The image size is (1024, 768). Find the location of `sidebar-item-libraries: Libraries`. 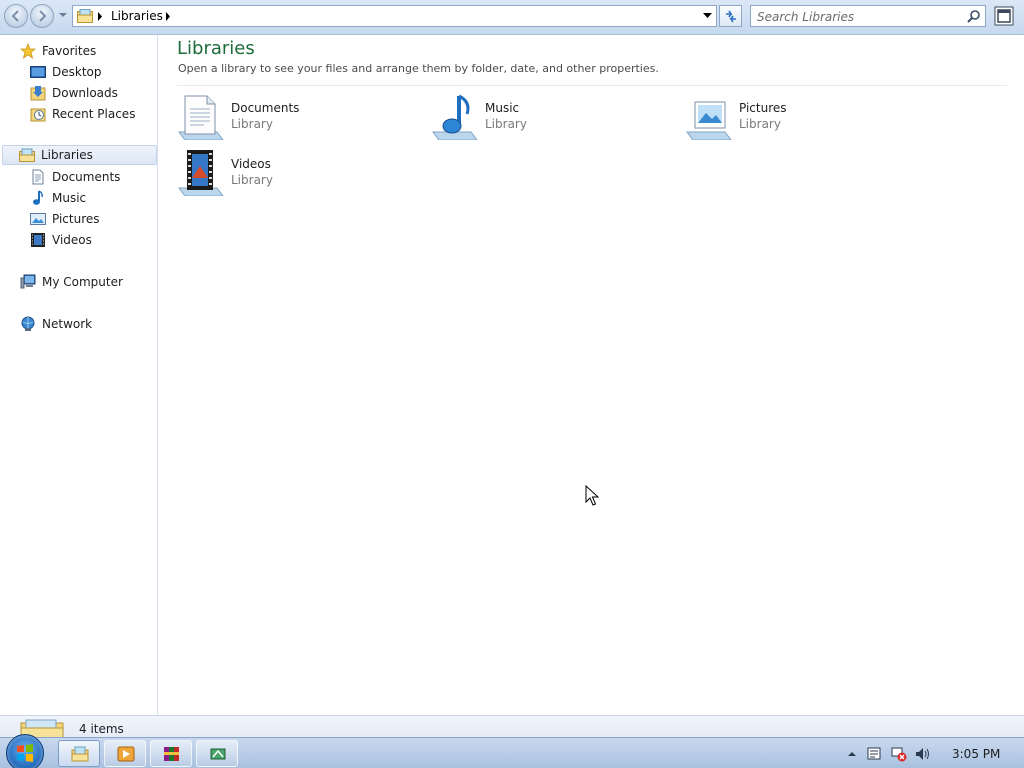

sidebar-item-libraries: Libraries is located at coordinates (79, 155).